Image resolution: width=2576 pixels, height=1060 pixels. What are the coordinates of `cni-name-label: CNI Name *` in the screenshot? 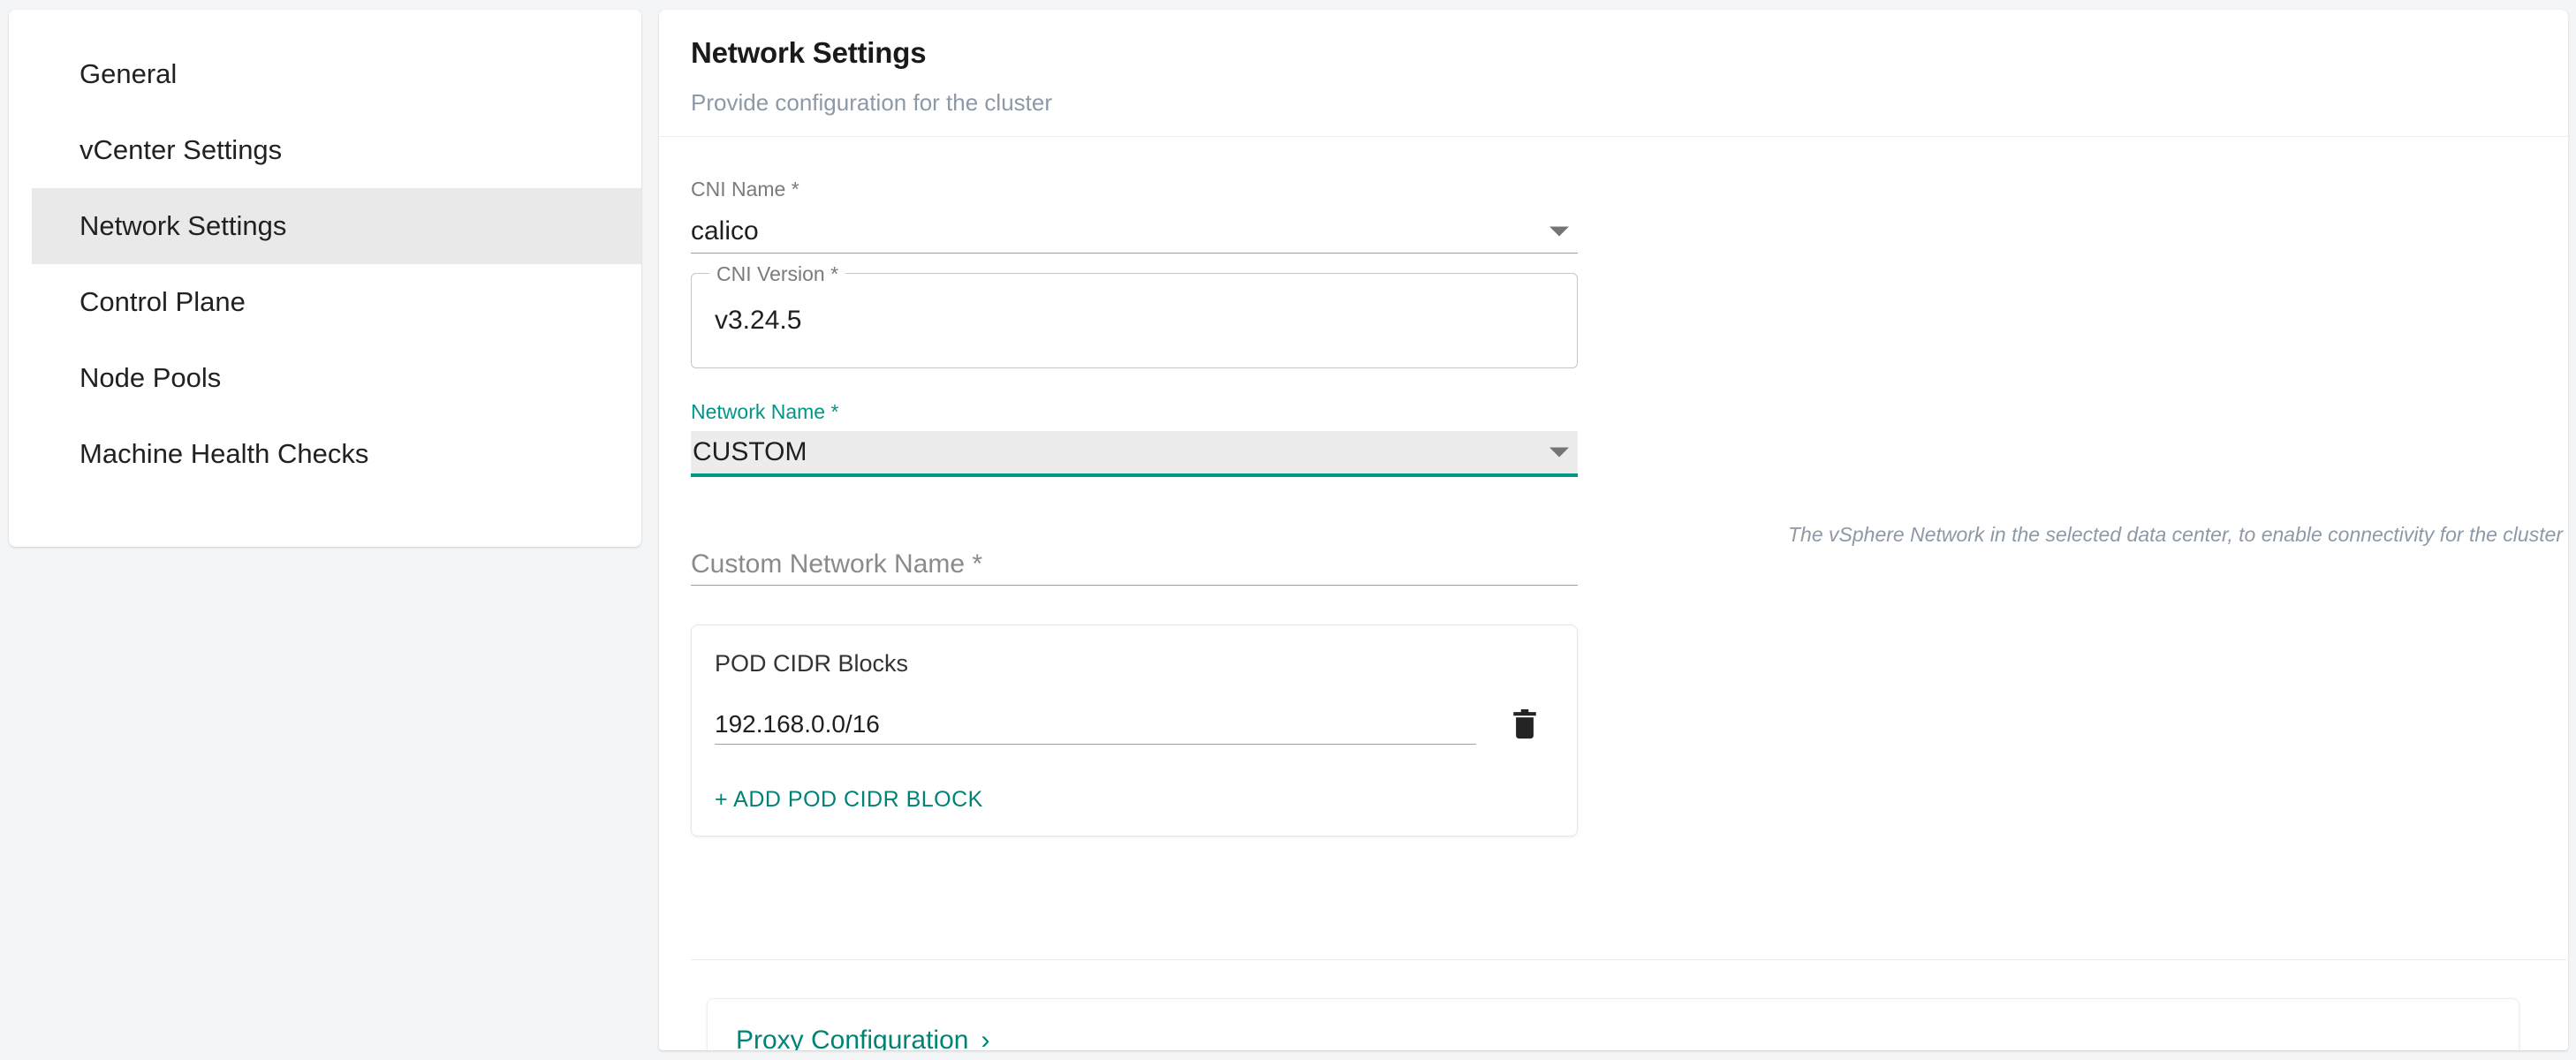 It's located at (745, 189).